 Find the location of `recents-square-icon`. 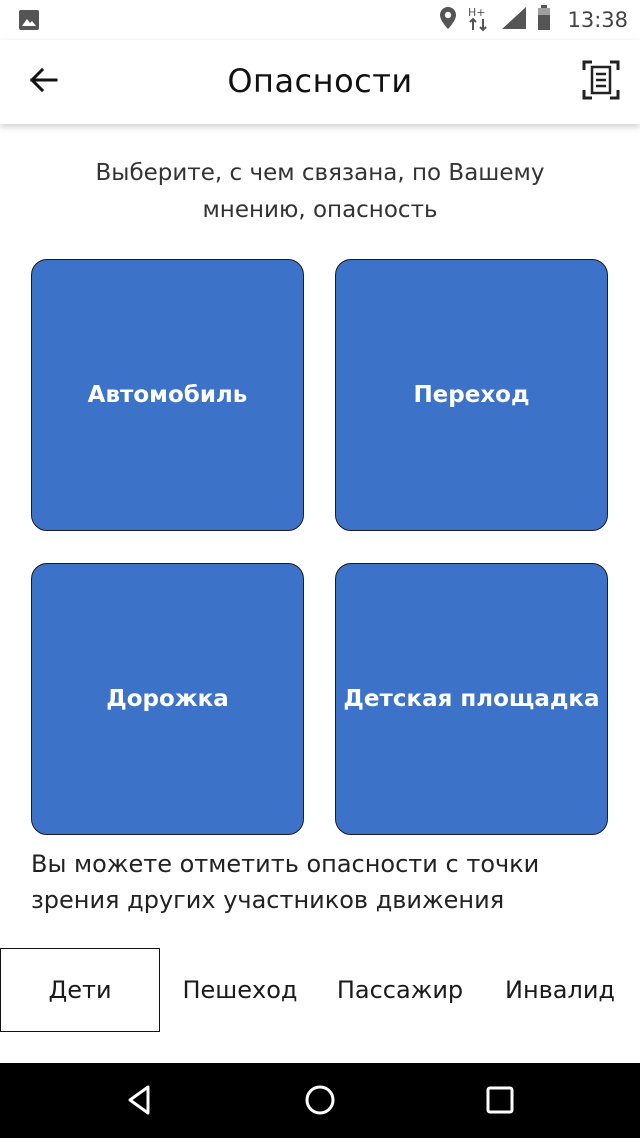

recents-square-icon is located at coordinates (500, 1100).